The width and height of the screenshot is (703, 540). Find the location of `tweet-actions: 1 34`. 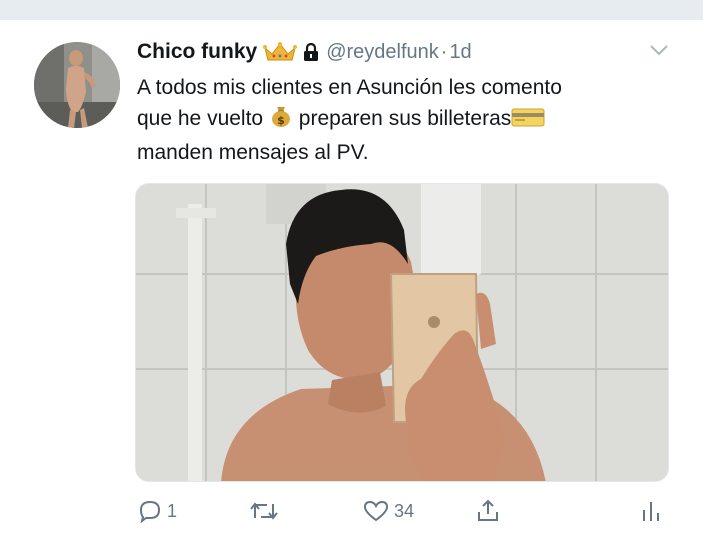

tweet-actions: 1 34 is located at coordinates (407, 511).